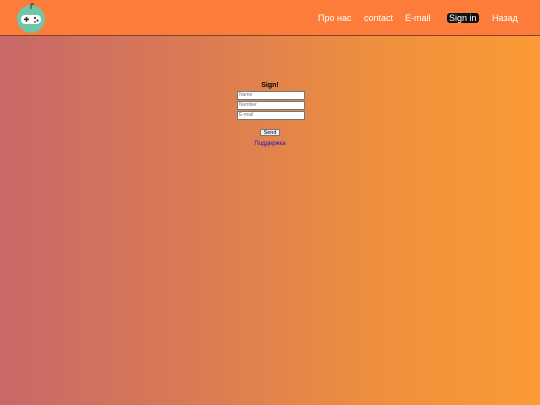  Describe the element at coordinates (270, 132) in the screenshot. I see `send-button: Send` at that location.